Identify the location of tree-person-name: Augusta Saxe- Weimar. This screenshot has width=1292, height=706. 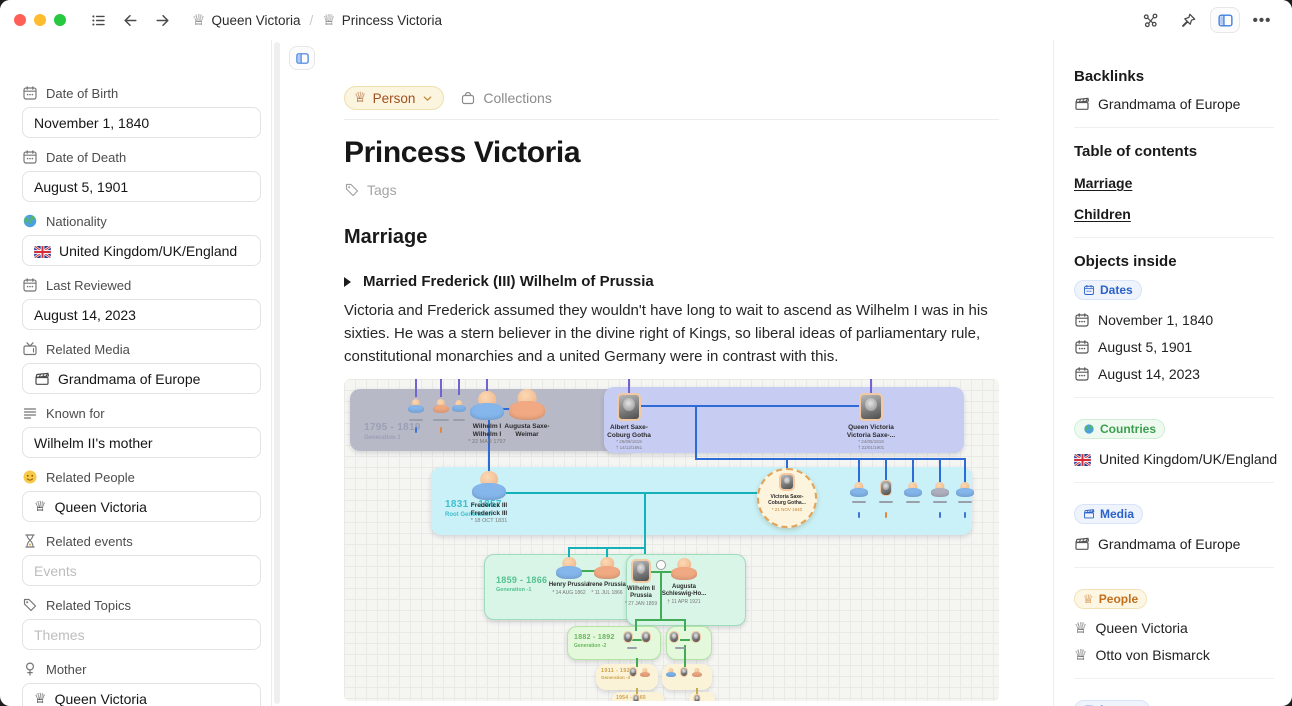
(527, 430).